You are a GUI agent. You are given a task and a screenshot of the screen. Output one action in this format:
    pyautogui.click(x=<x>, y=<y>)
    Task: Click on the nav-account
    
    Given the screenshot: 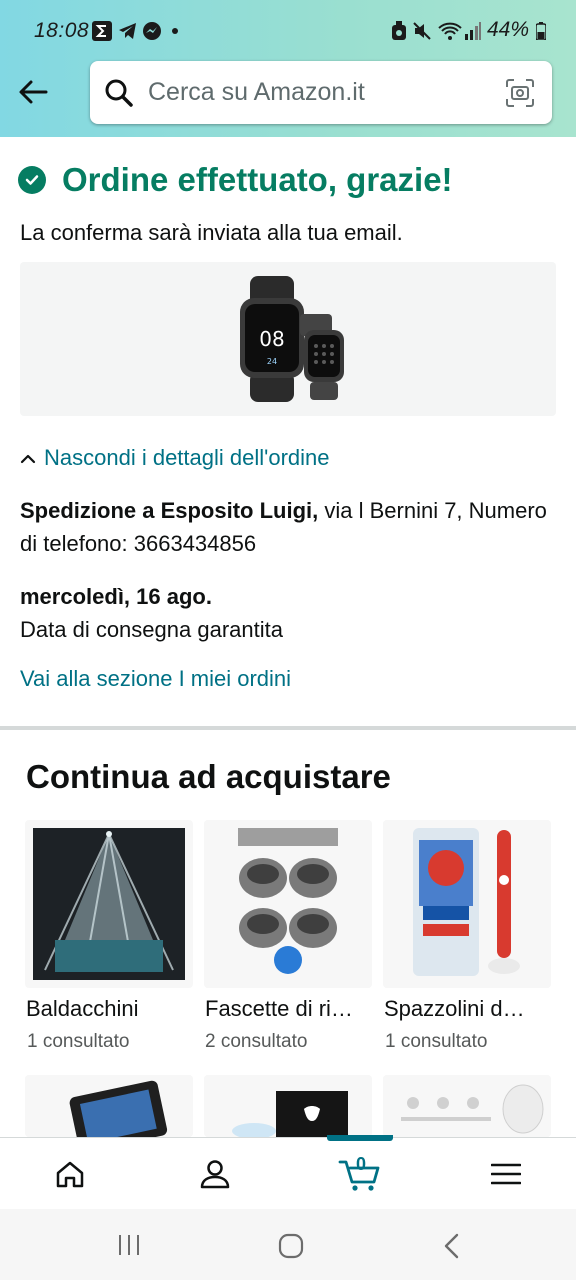 What is the action you would take?
    pyautogui.click(x=215, y=1174)
    